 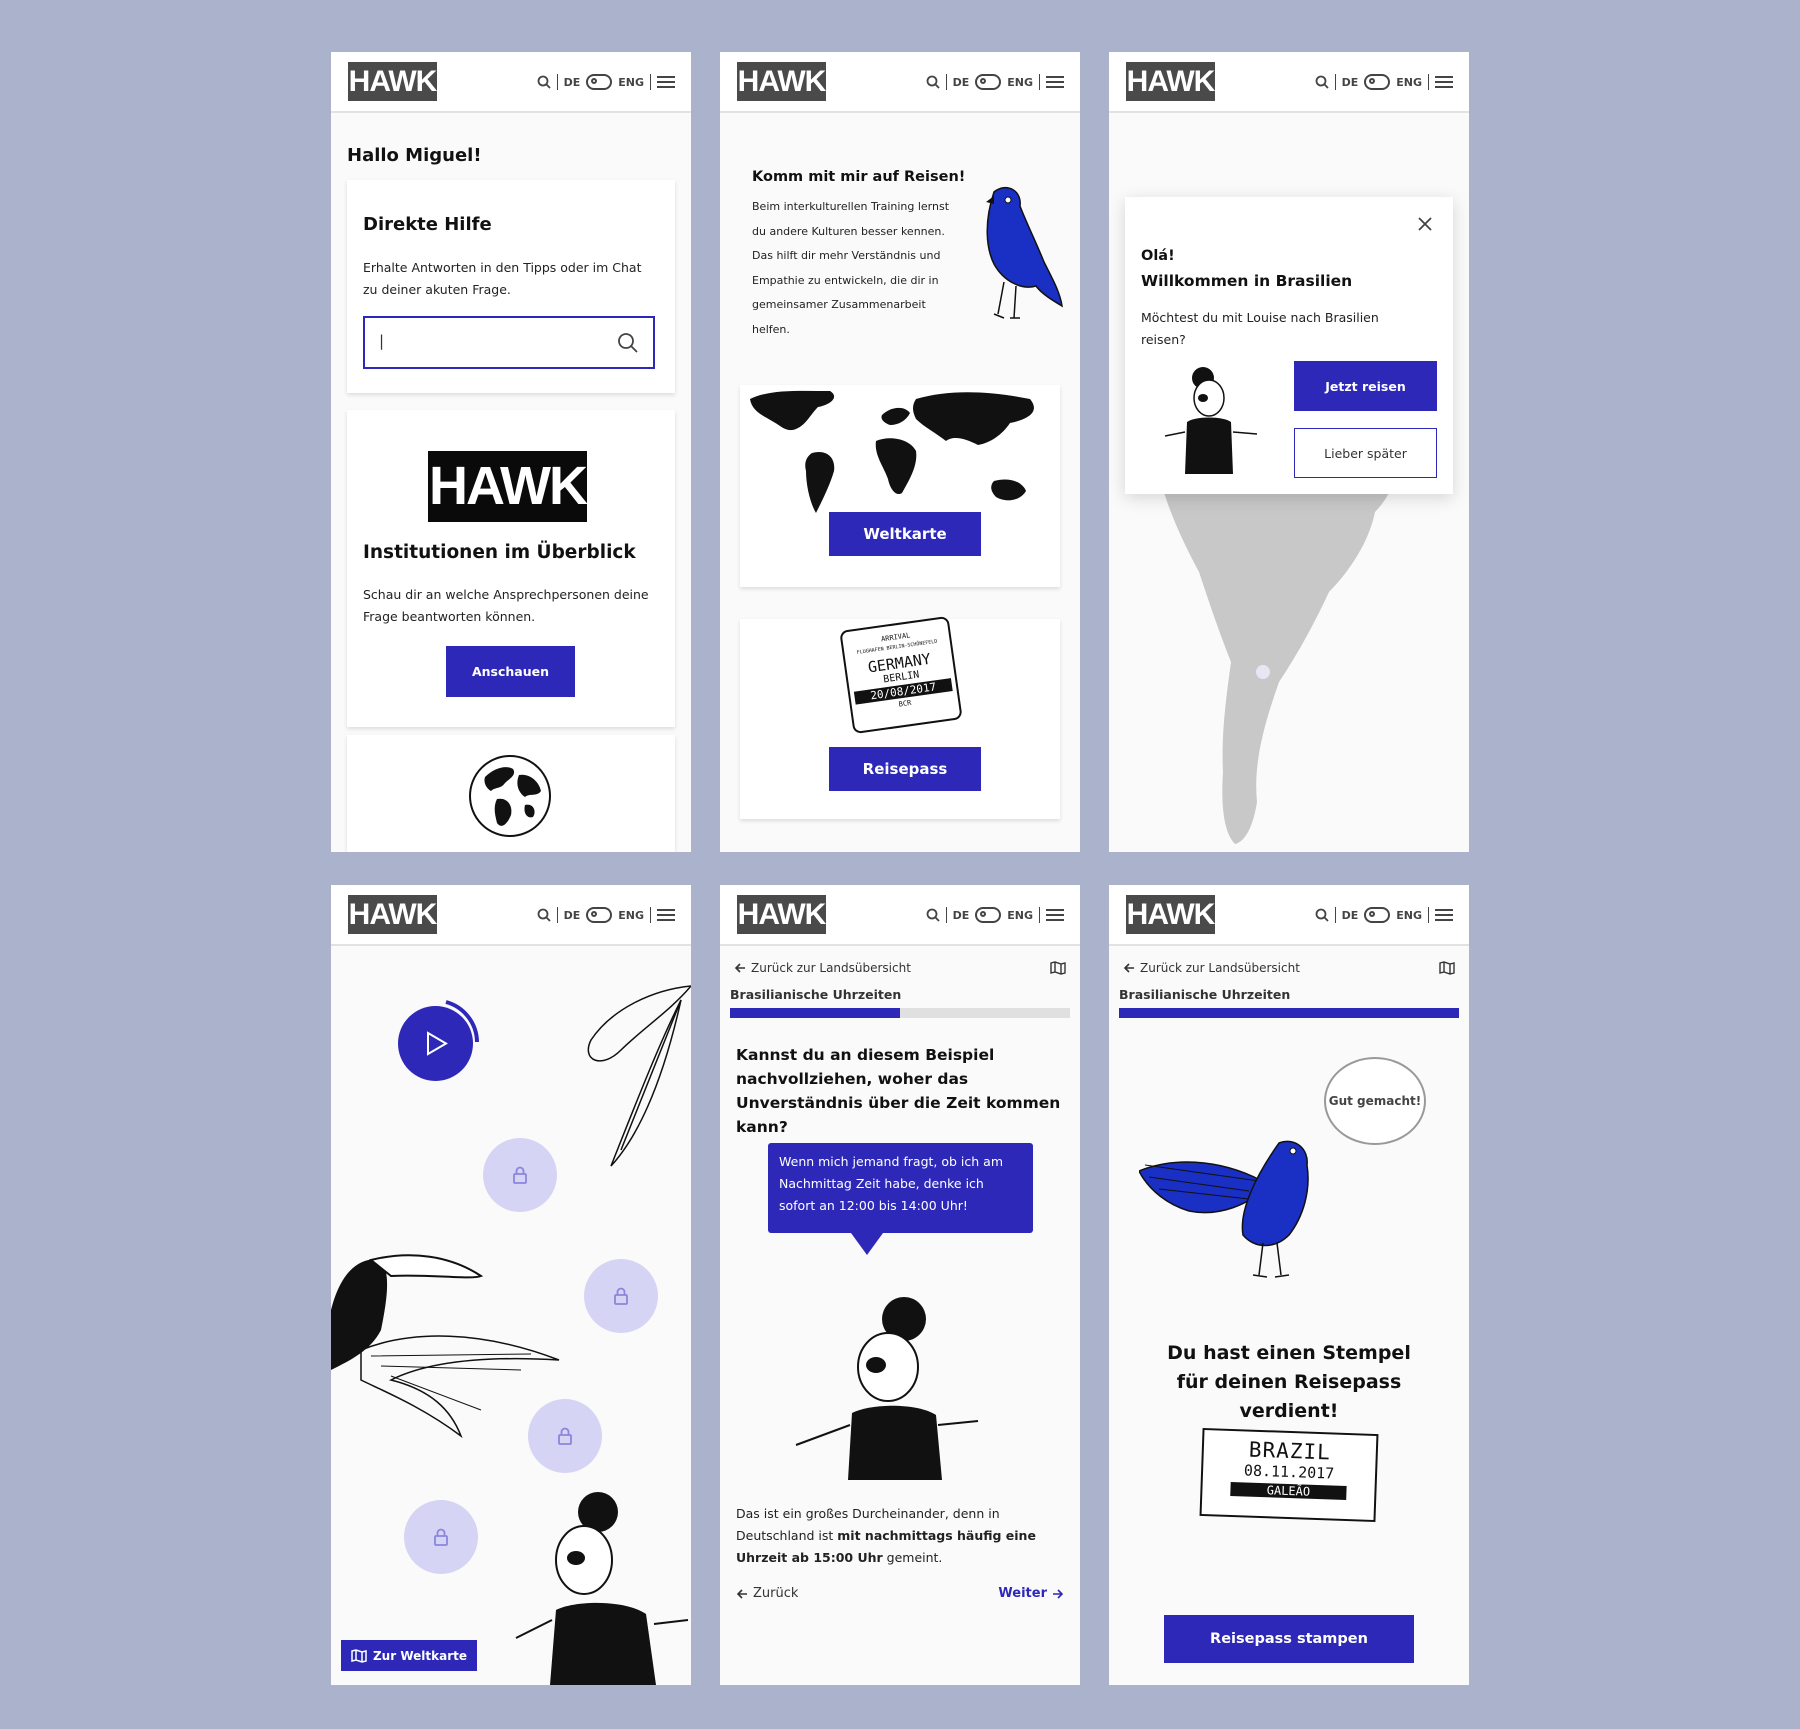 What do you see at coordinates (409, 1655) in the screenshot?
I see `zur-weltkarte-button: Zur Weltkarte` at bounding box center [409, 1655].